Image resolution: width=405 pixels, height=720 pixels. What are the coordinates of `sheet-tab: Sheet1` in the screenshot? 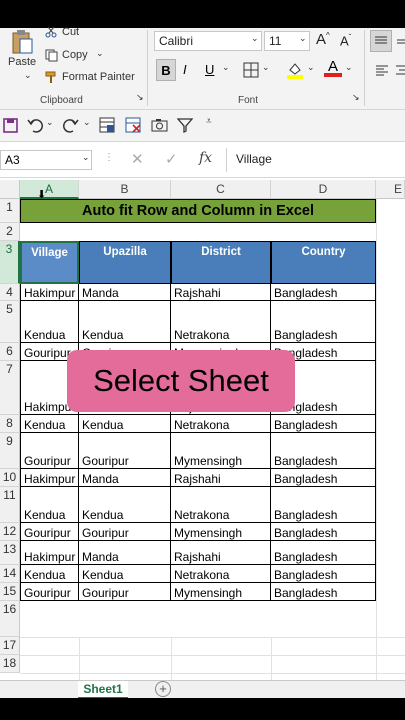 It's located at (103, 690).